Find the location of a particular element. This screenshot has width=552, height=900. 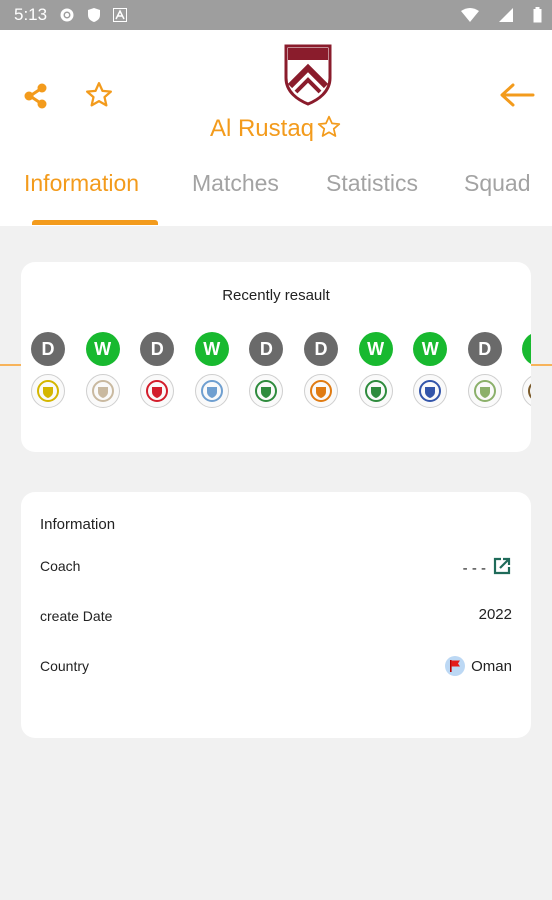

share-icon is located at coordinates (36, 98).